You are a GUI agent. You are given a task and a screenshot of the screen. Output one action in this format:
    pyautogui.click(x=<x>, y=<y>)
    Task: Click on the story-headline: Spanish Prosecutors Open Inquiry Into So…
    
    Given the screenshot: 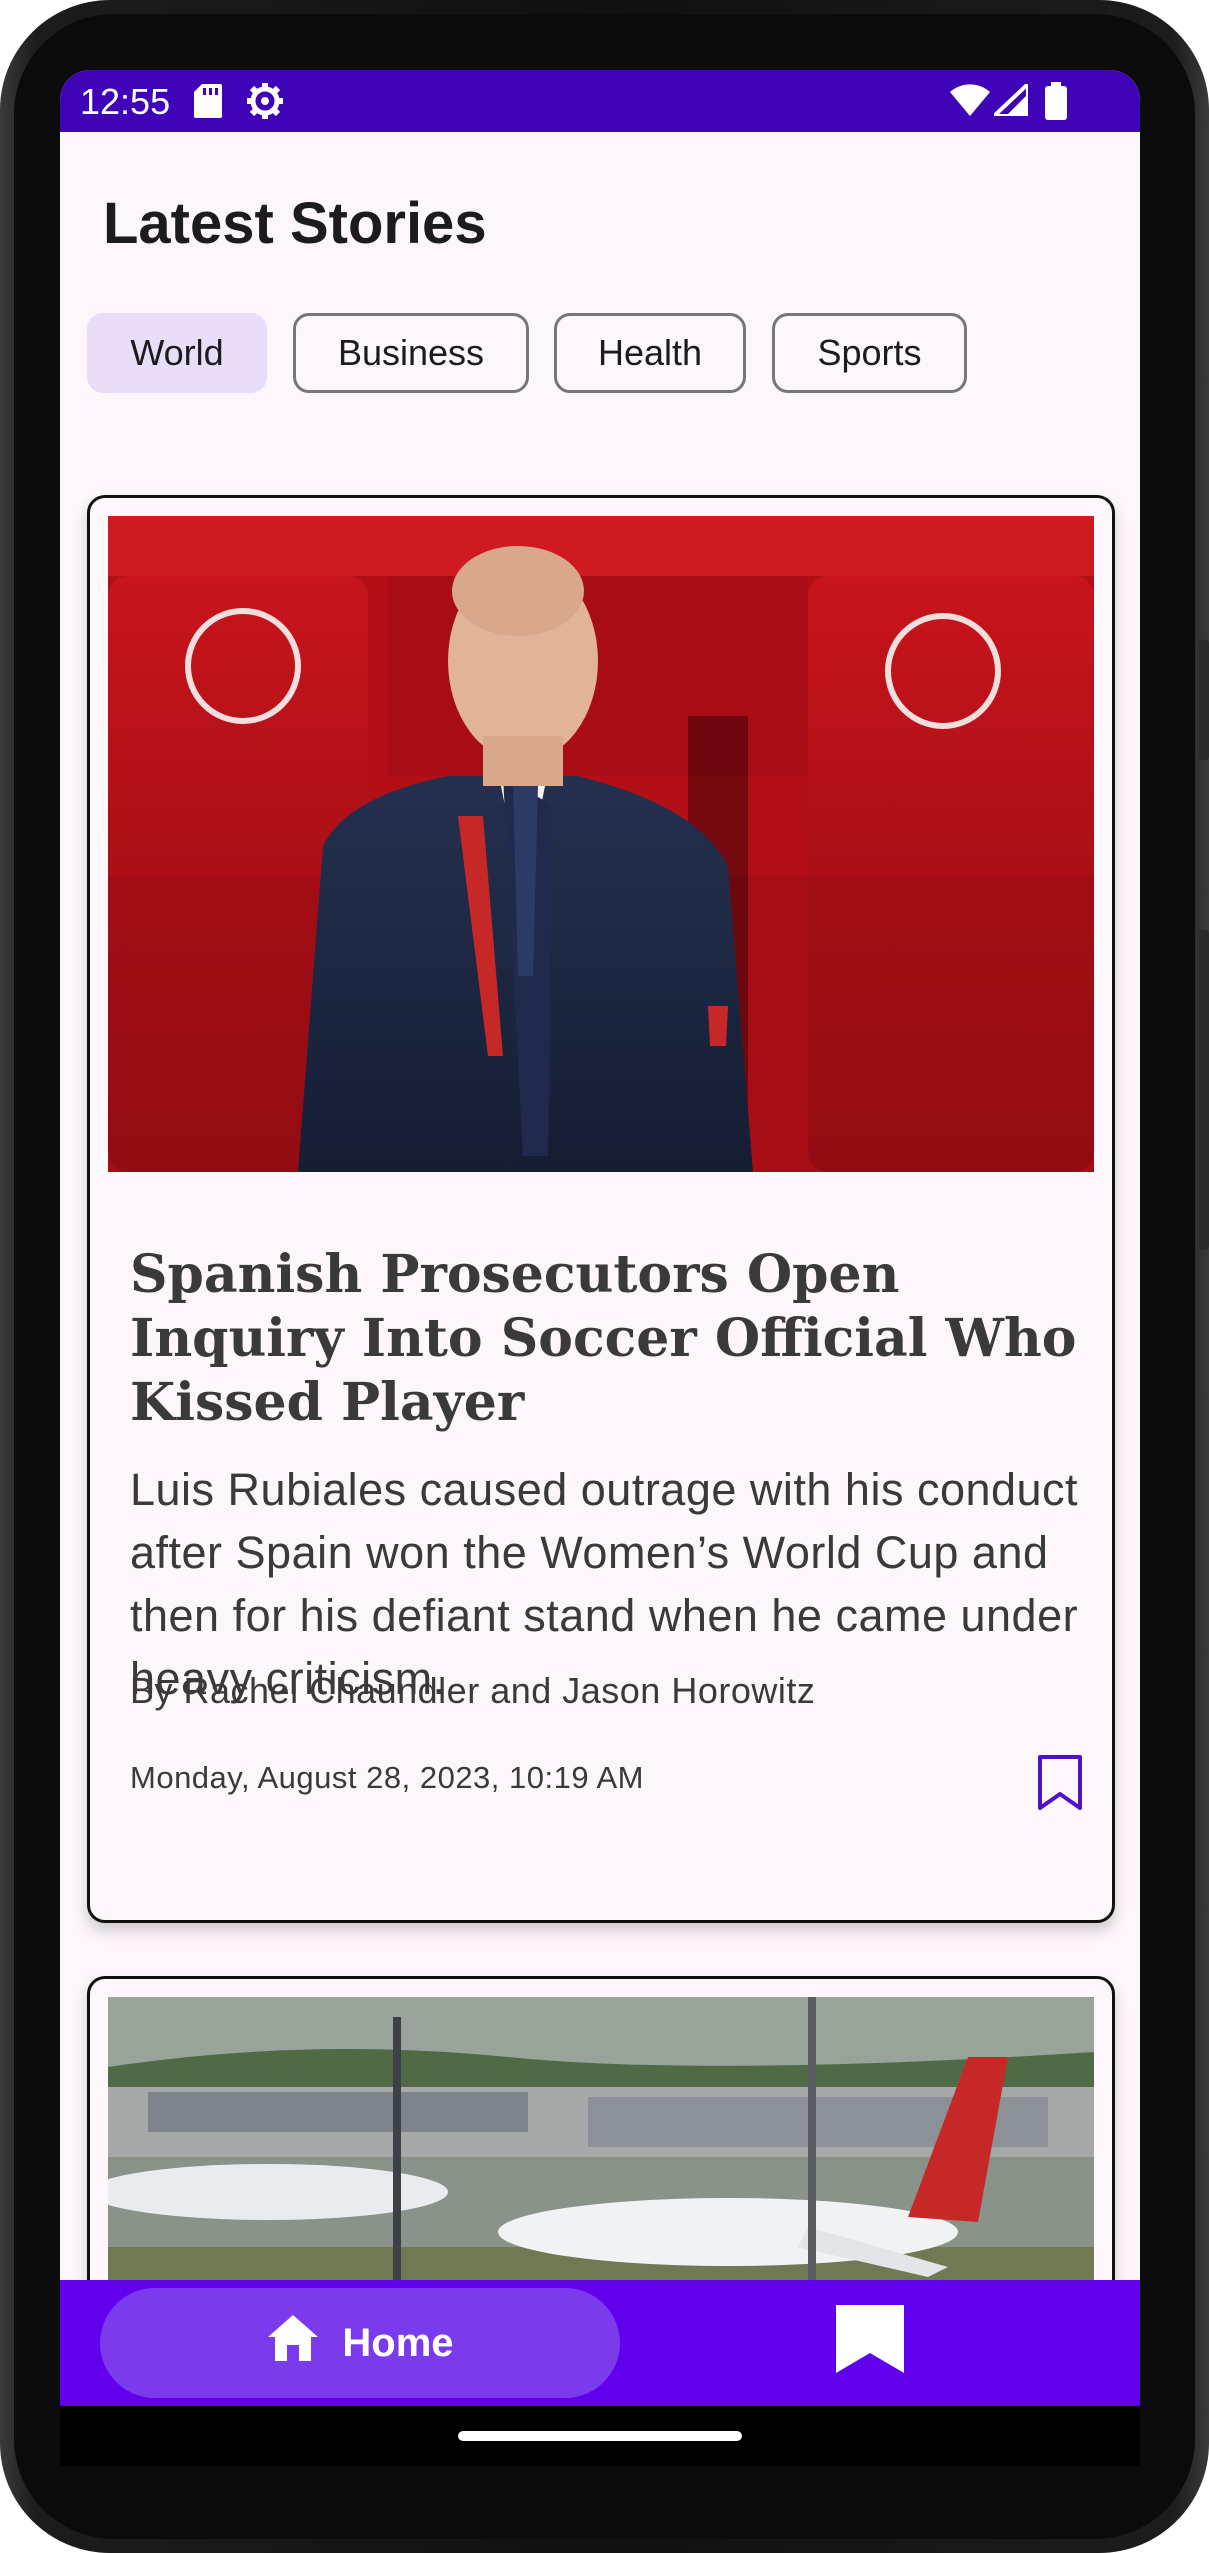 What is the action you would take?
    pyautogui.click(x=605, y=1339)
    